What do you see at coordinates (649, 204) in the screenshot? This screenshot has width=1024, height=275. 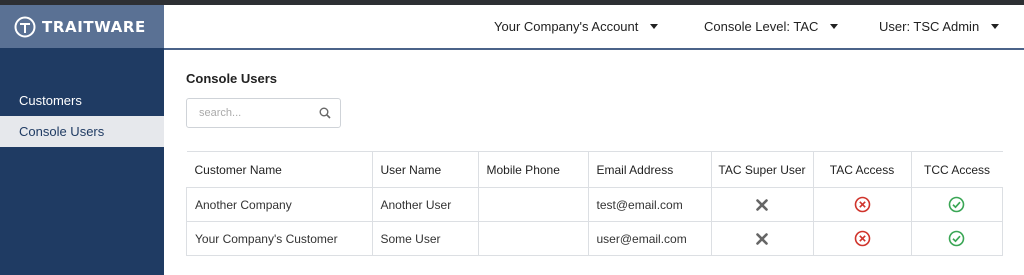 I see `cell-email: test@email.com` at bounding box center [649, 204].